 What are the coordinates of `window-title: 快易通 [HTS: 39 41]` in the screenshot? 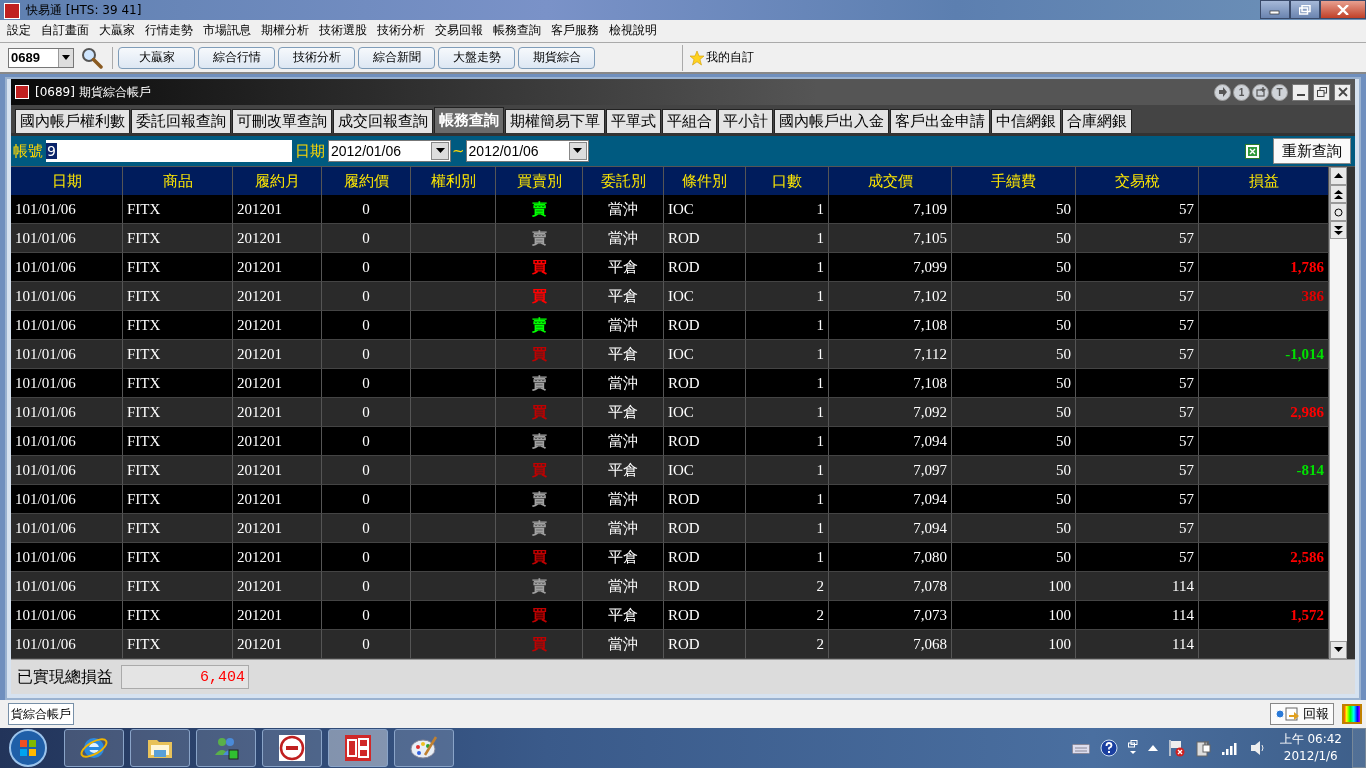 It's located at (84, 10).